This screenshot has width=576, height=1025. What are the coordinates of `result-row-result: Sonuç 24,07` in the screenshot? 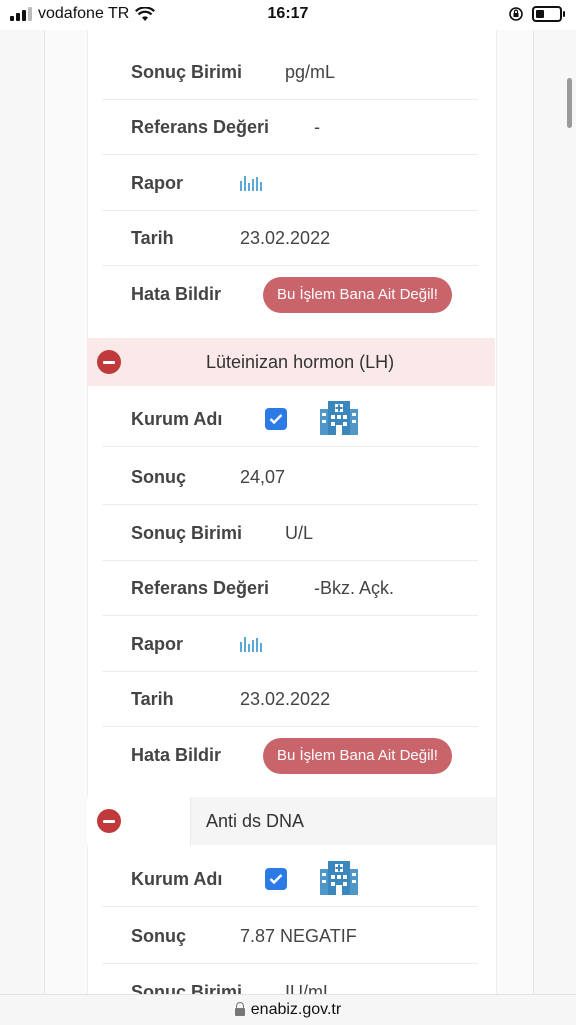 It's located at (290, 477).